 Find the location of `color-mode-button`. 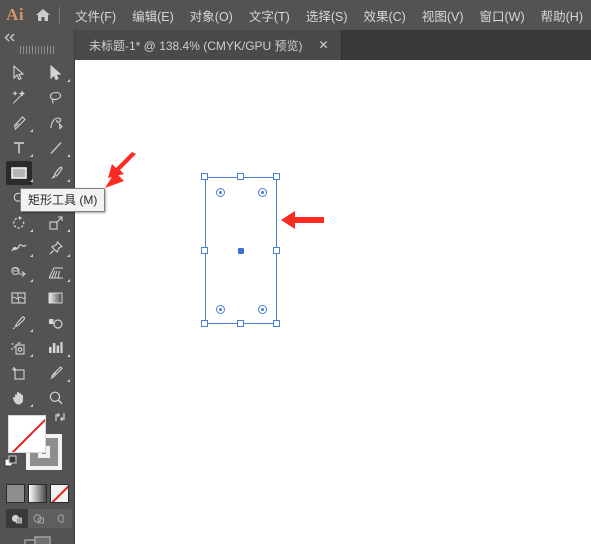

color-mode-button is located at coordinates (15, 493).